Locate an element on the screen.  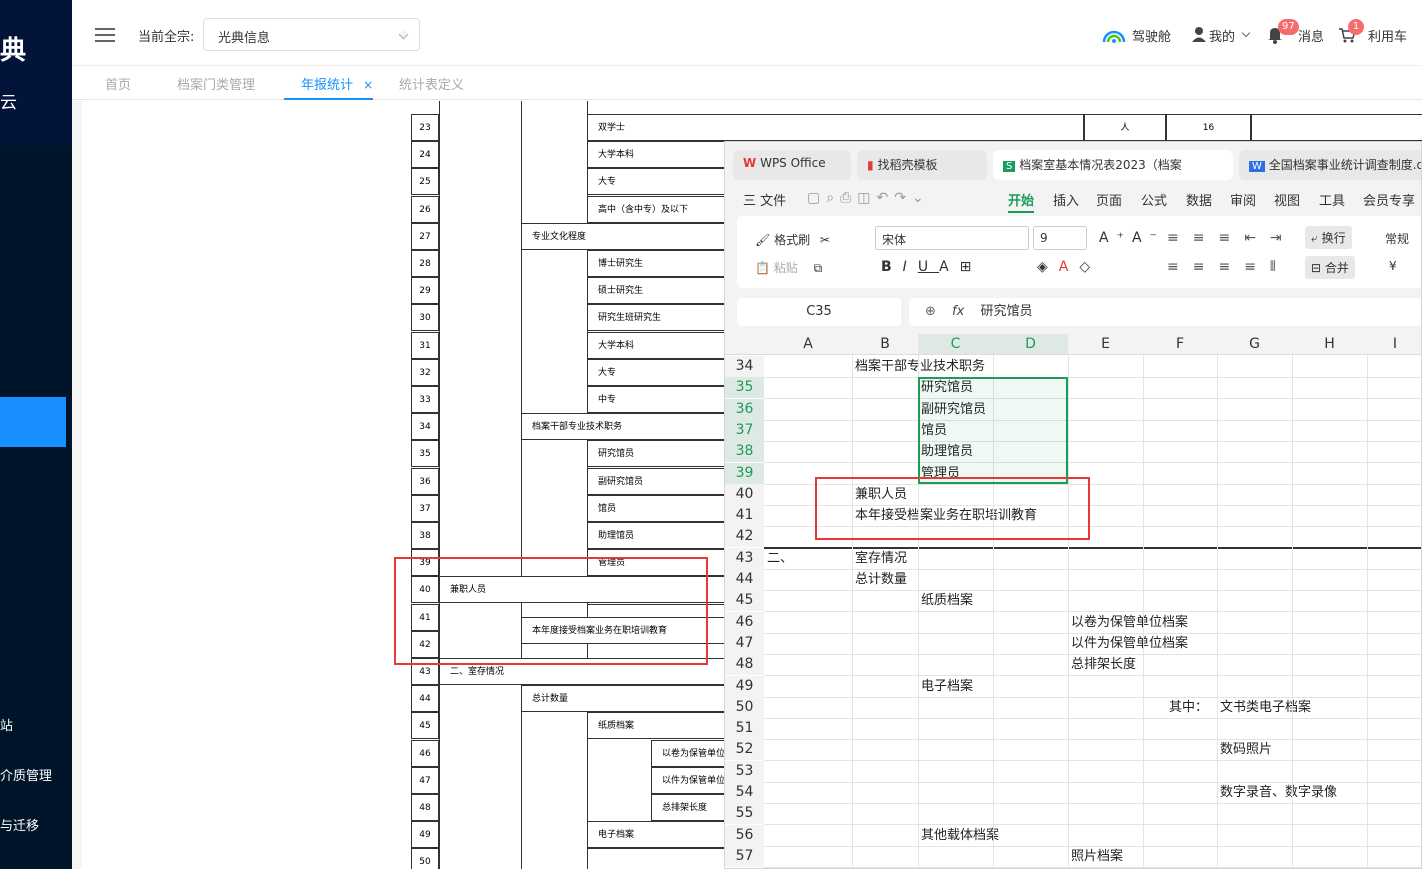
row-header: 42 is located at coordinates (744, 536).